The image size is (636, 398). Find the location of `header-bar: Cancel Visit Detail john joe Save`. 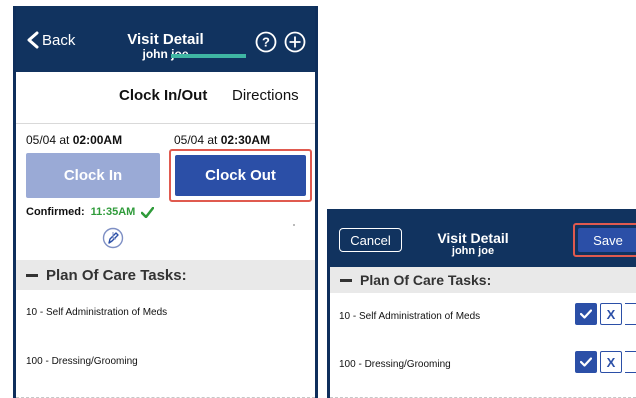

header-bar: Cancel Visit Detail john joe Save is located at coordinates (483, 238).